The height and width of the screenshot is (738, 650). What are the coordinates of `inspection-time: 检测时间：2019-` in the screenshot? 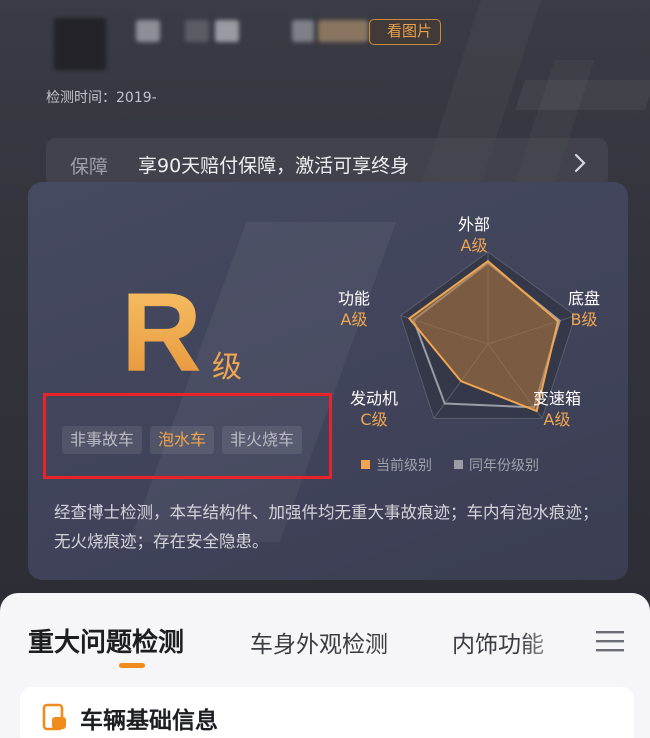 It's located at (101, 98).